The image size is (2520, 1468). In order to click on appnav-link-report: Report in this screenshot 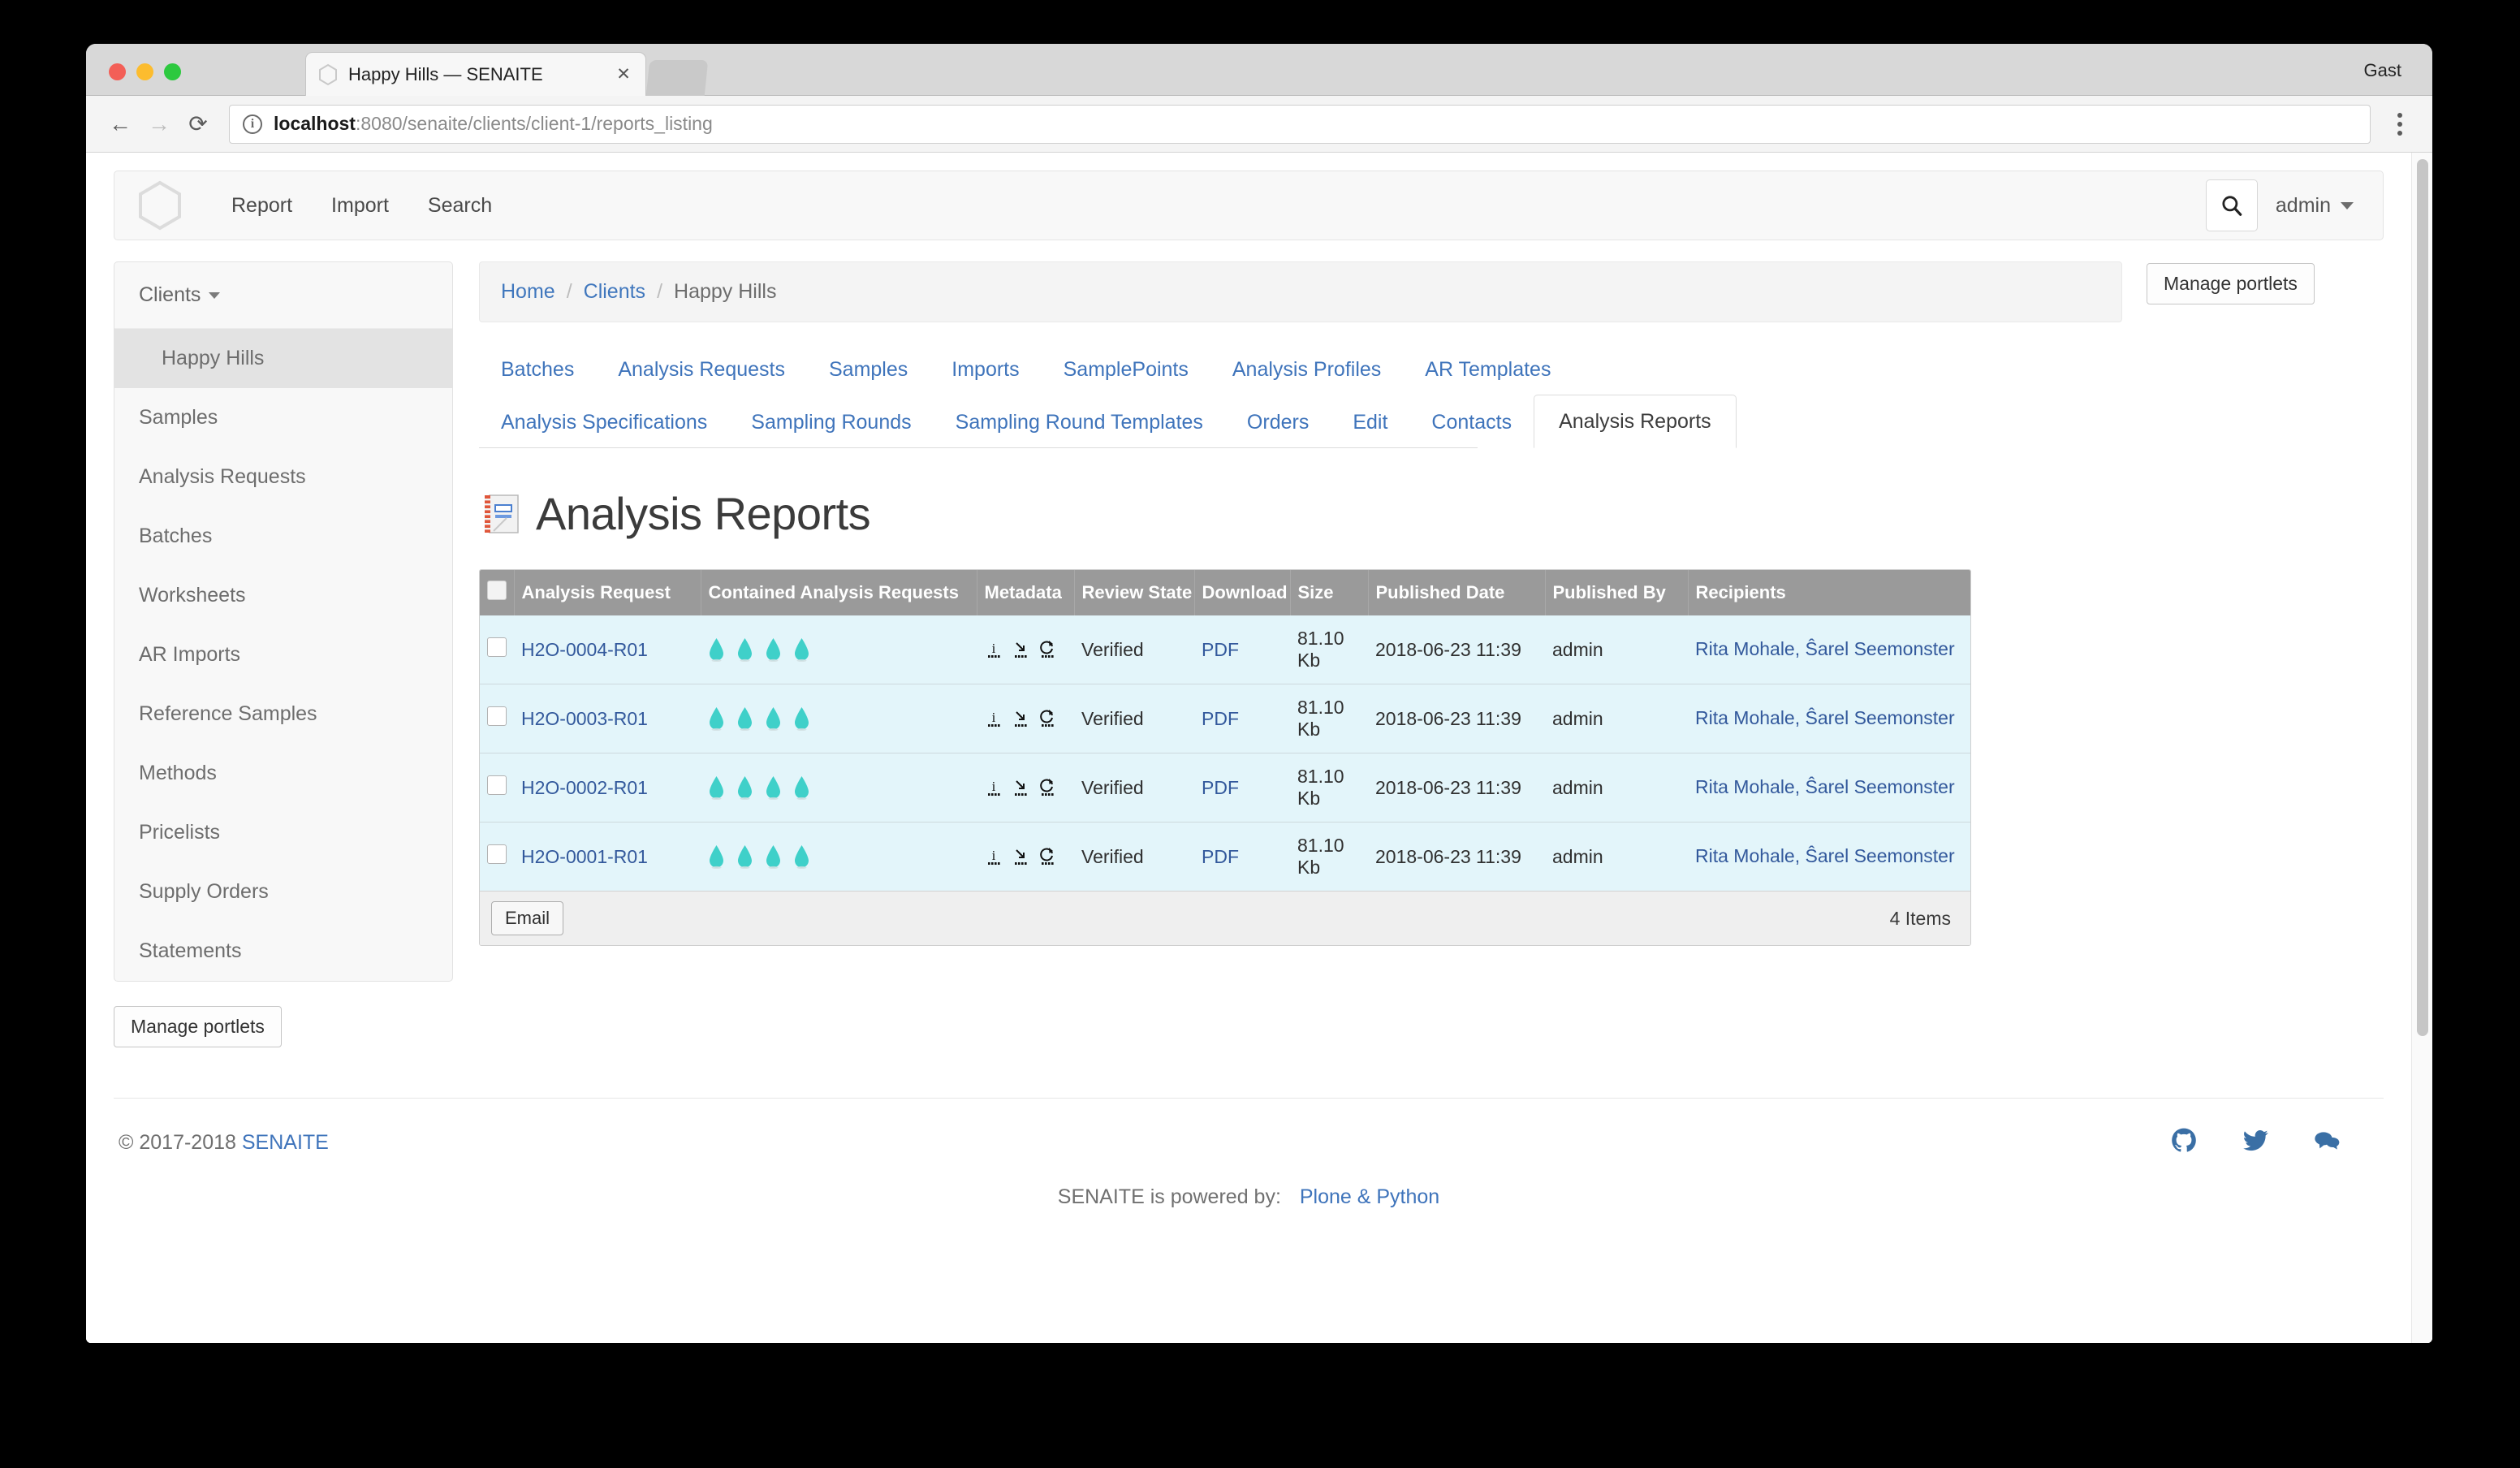, I will do `click(262, 206)`.